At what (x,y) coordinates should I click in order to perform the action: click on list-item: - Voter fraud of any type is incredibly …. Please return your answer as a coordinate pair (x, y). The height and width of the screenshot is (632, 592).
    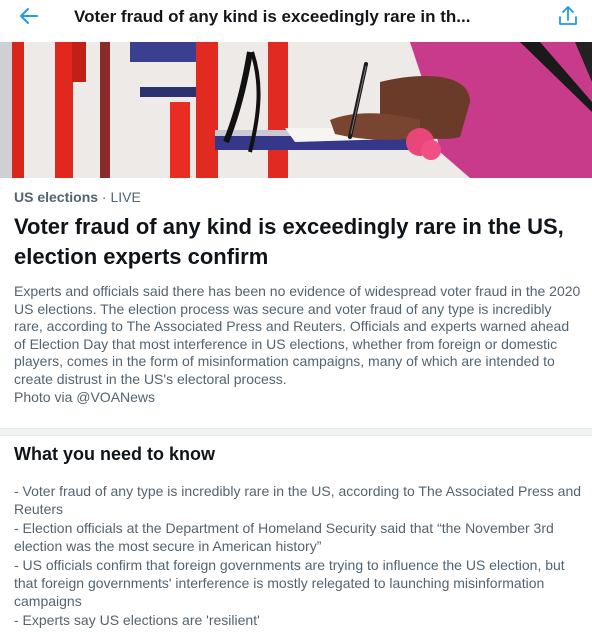
    Looking at the image, I should click on (298, 500).